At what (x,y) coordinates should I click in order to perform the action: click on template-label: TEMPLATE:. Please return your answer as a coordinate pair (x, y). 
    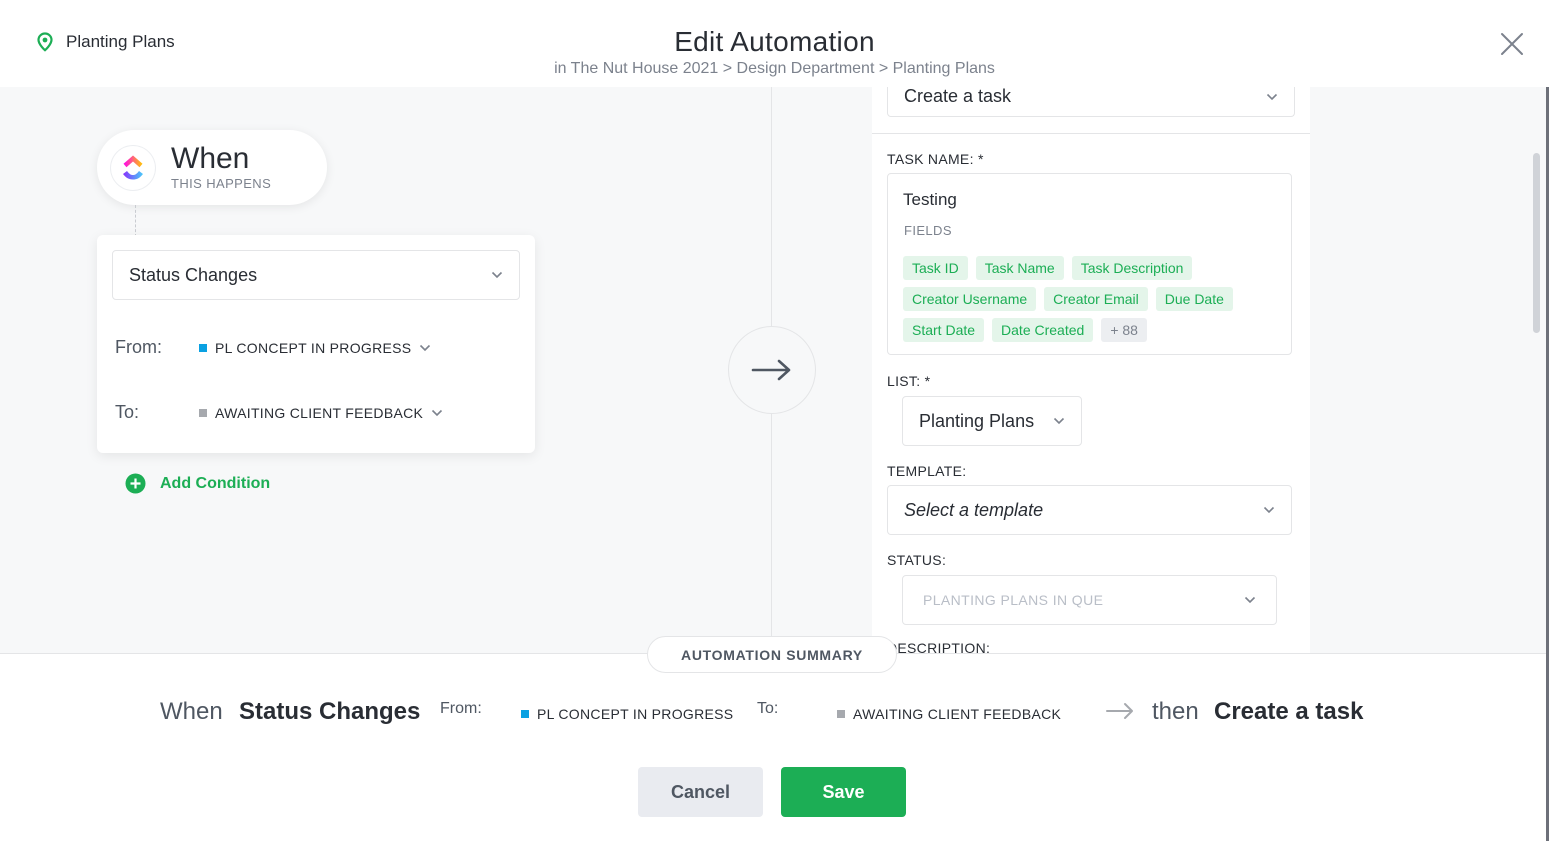
    Looking at the image, I should click on (927, 471).